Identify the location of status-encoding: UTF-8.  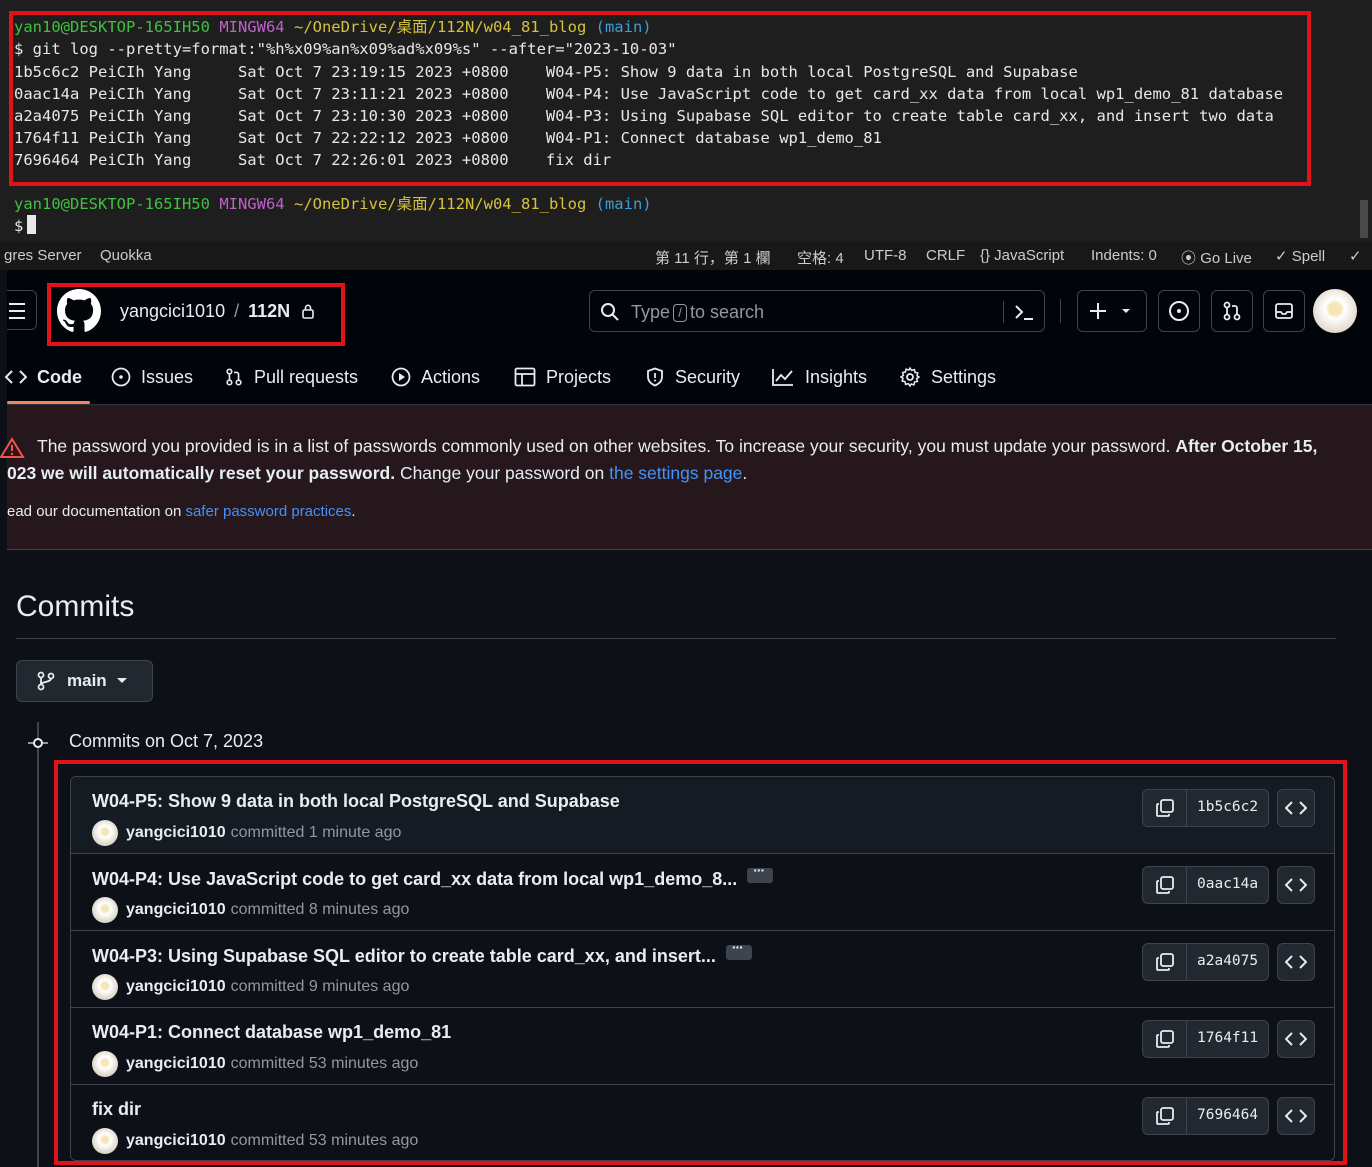
(885, 255).